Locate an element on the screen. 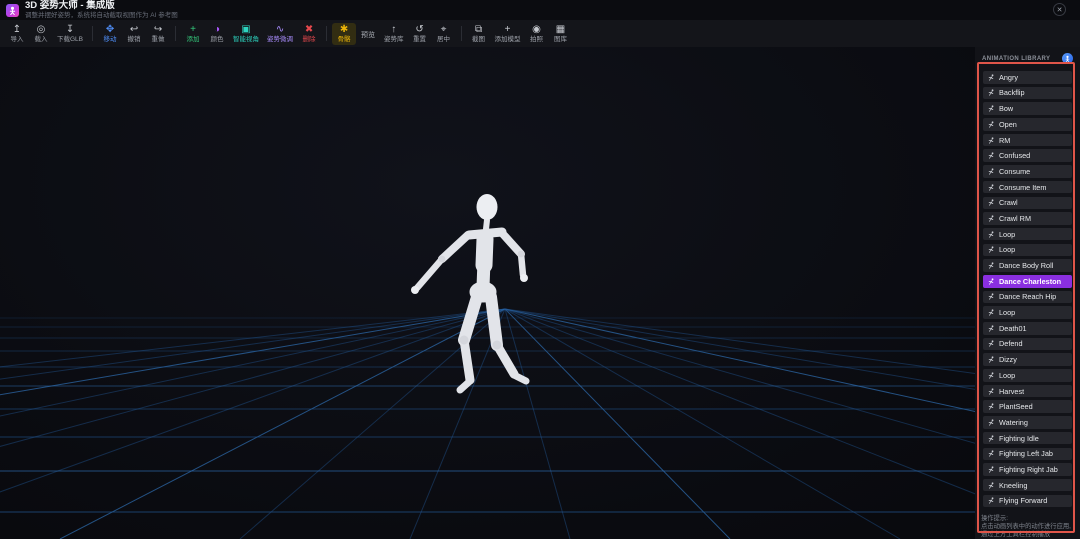  animation-item: Bow is located at coordinates (1027, 108).